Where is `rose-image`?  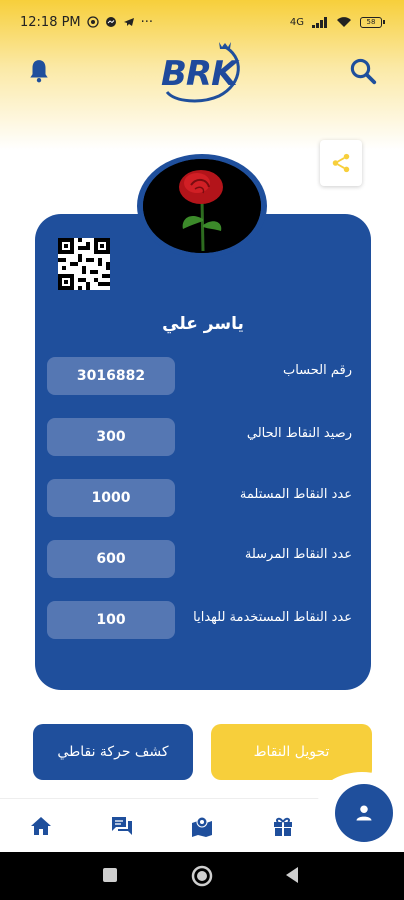
rose-image is located at coordinates (202, 206).